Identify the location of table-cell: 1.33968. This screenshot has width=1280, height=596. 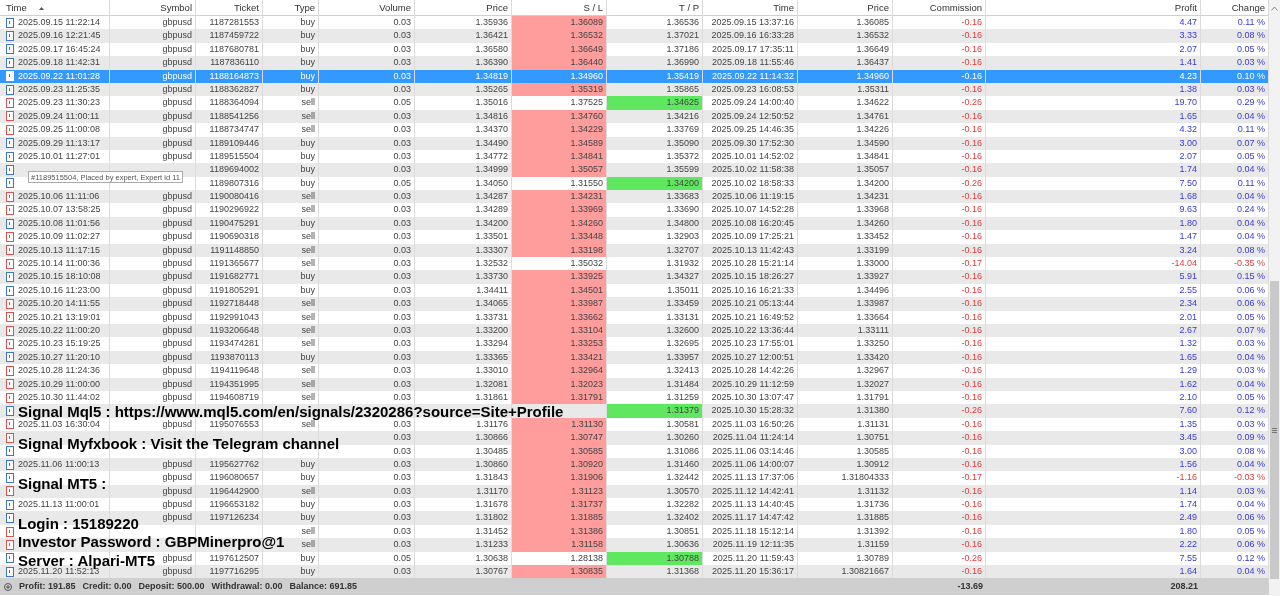
(845, 210).